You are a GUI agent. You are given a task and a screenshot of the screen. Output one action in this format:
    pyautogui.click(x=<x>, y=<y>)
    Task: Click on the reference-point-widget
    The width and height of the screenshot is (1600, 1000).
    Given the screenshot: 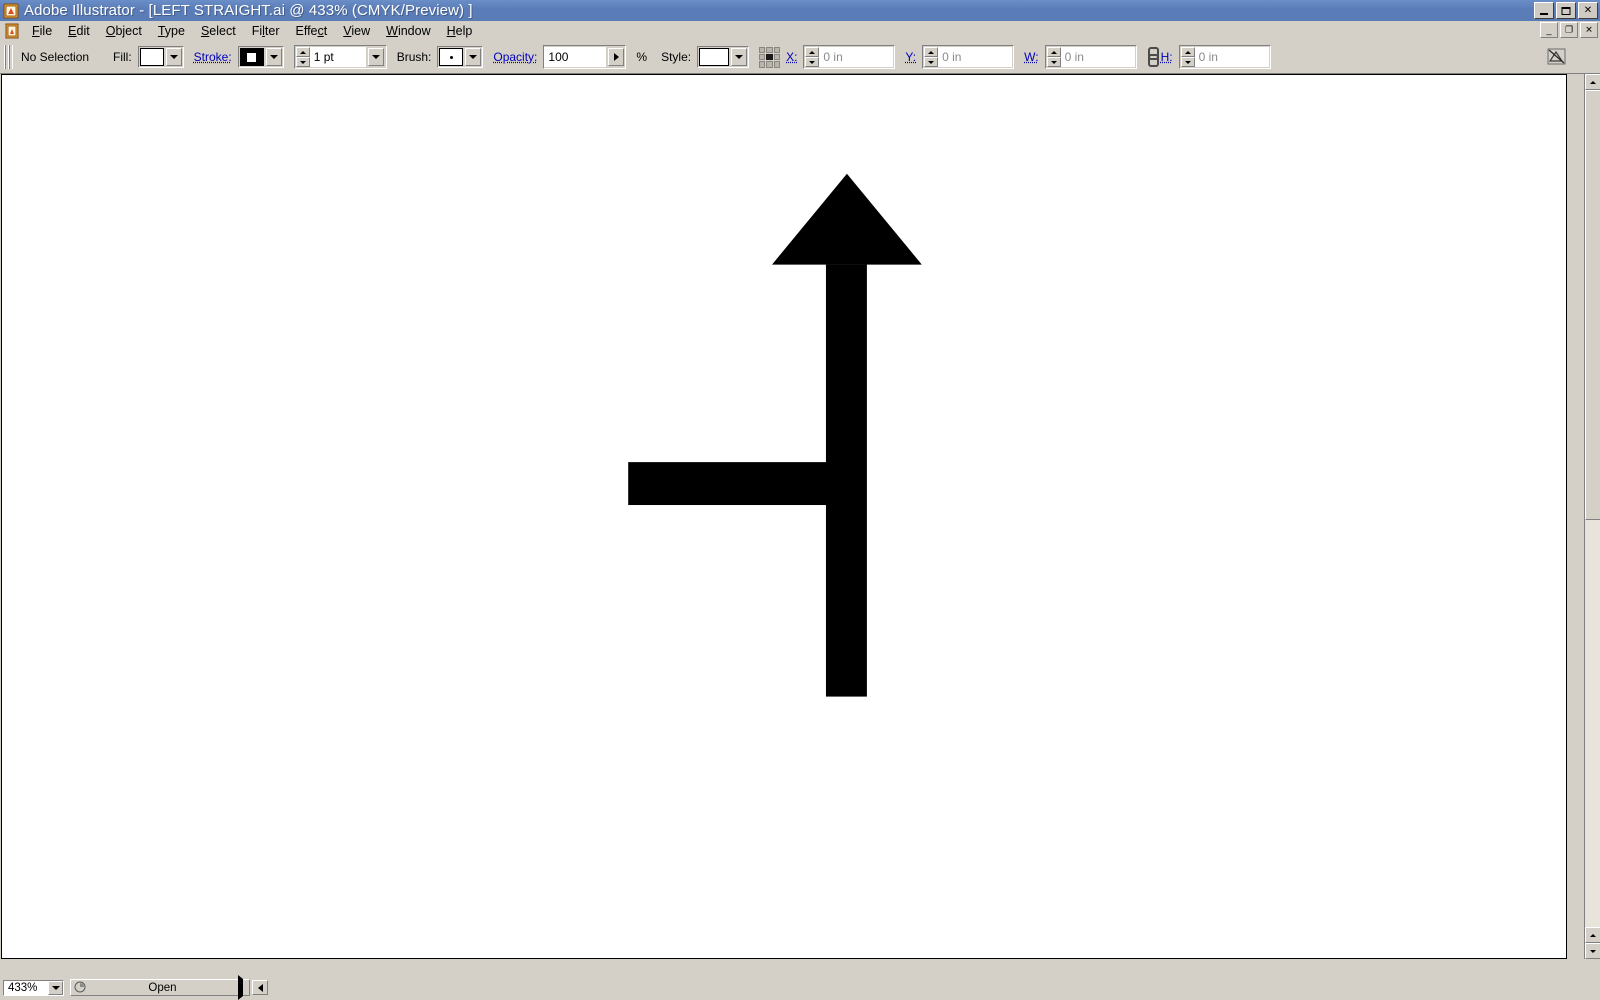 What is the action you would take?
    pyautogui.click(x=769, y=57)
    